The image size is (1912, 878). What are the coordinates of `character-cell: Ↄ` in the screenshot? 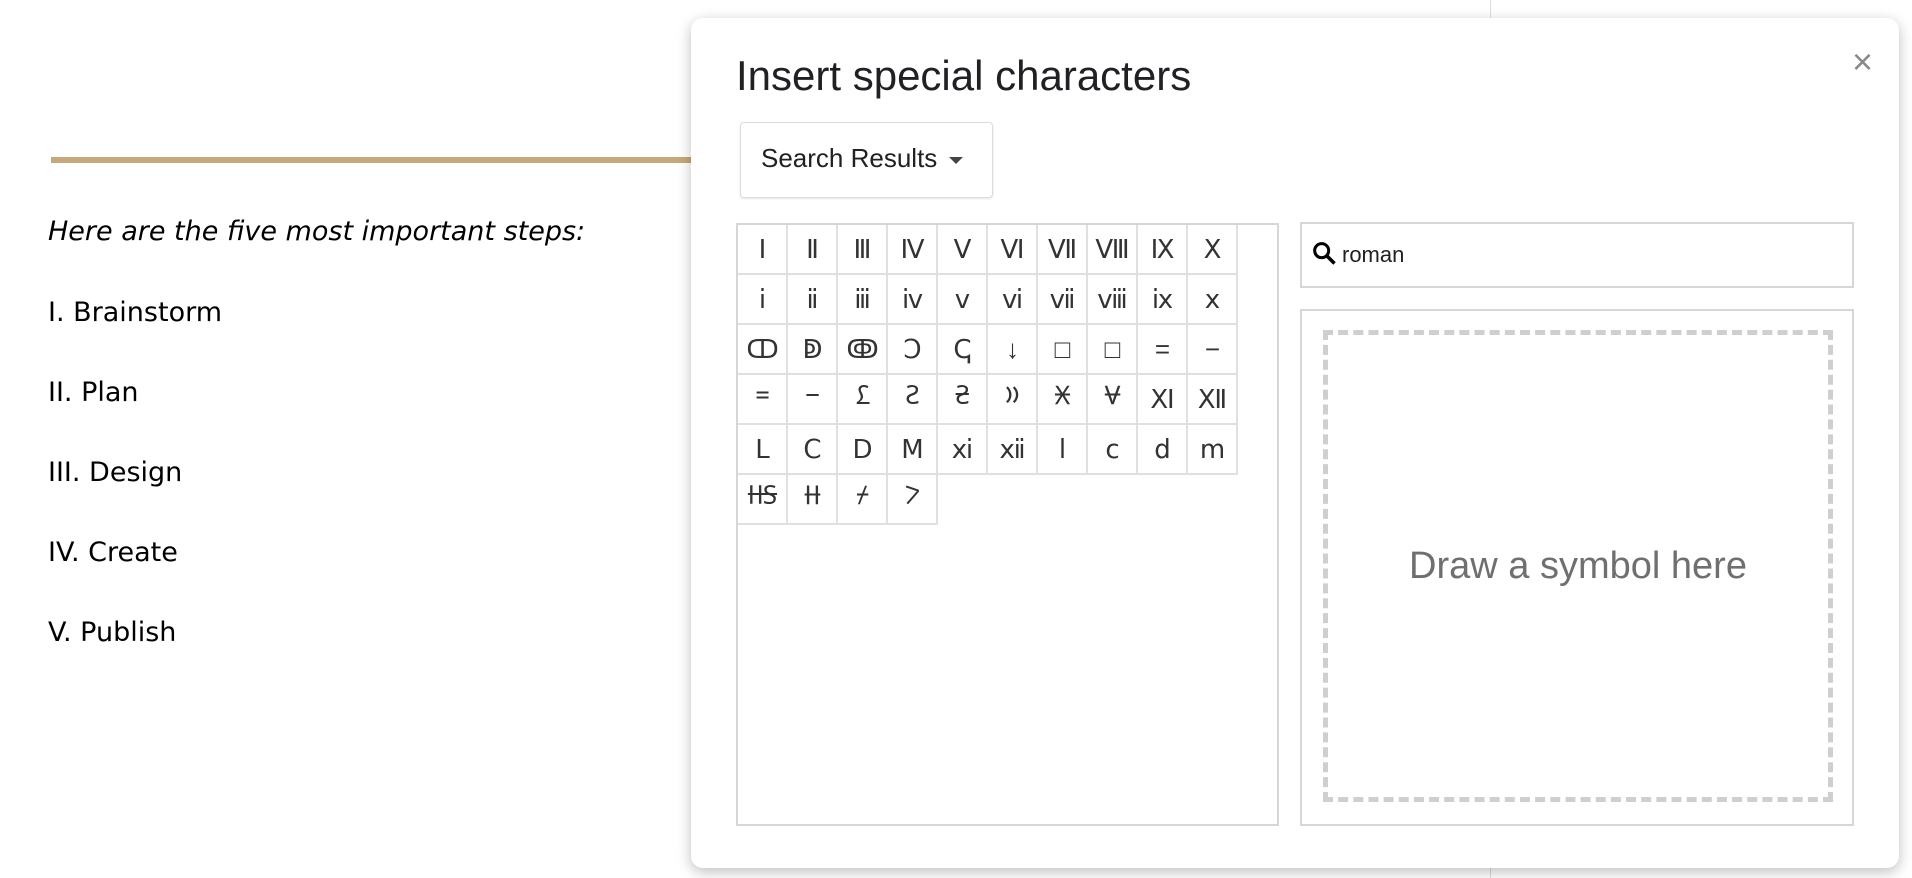 It's located at (913, 350).